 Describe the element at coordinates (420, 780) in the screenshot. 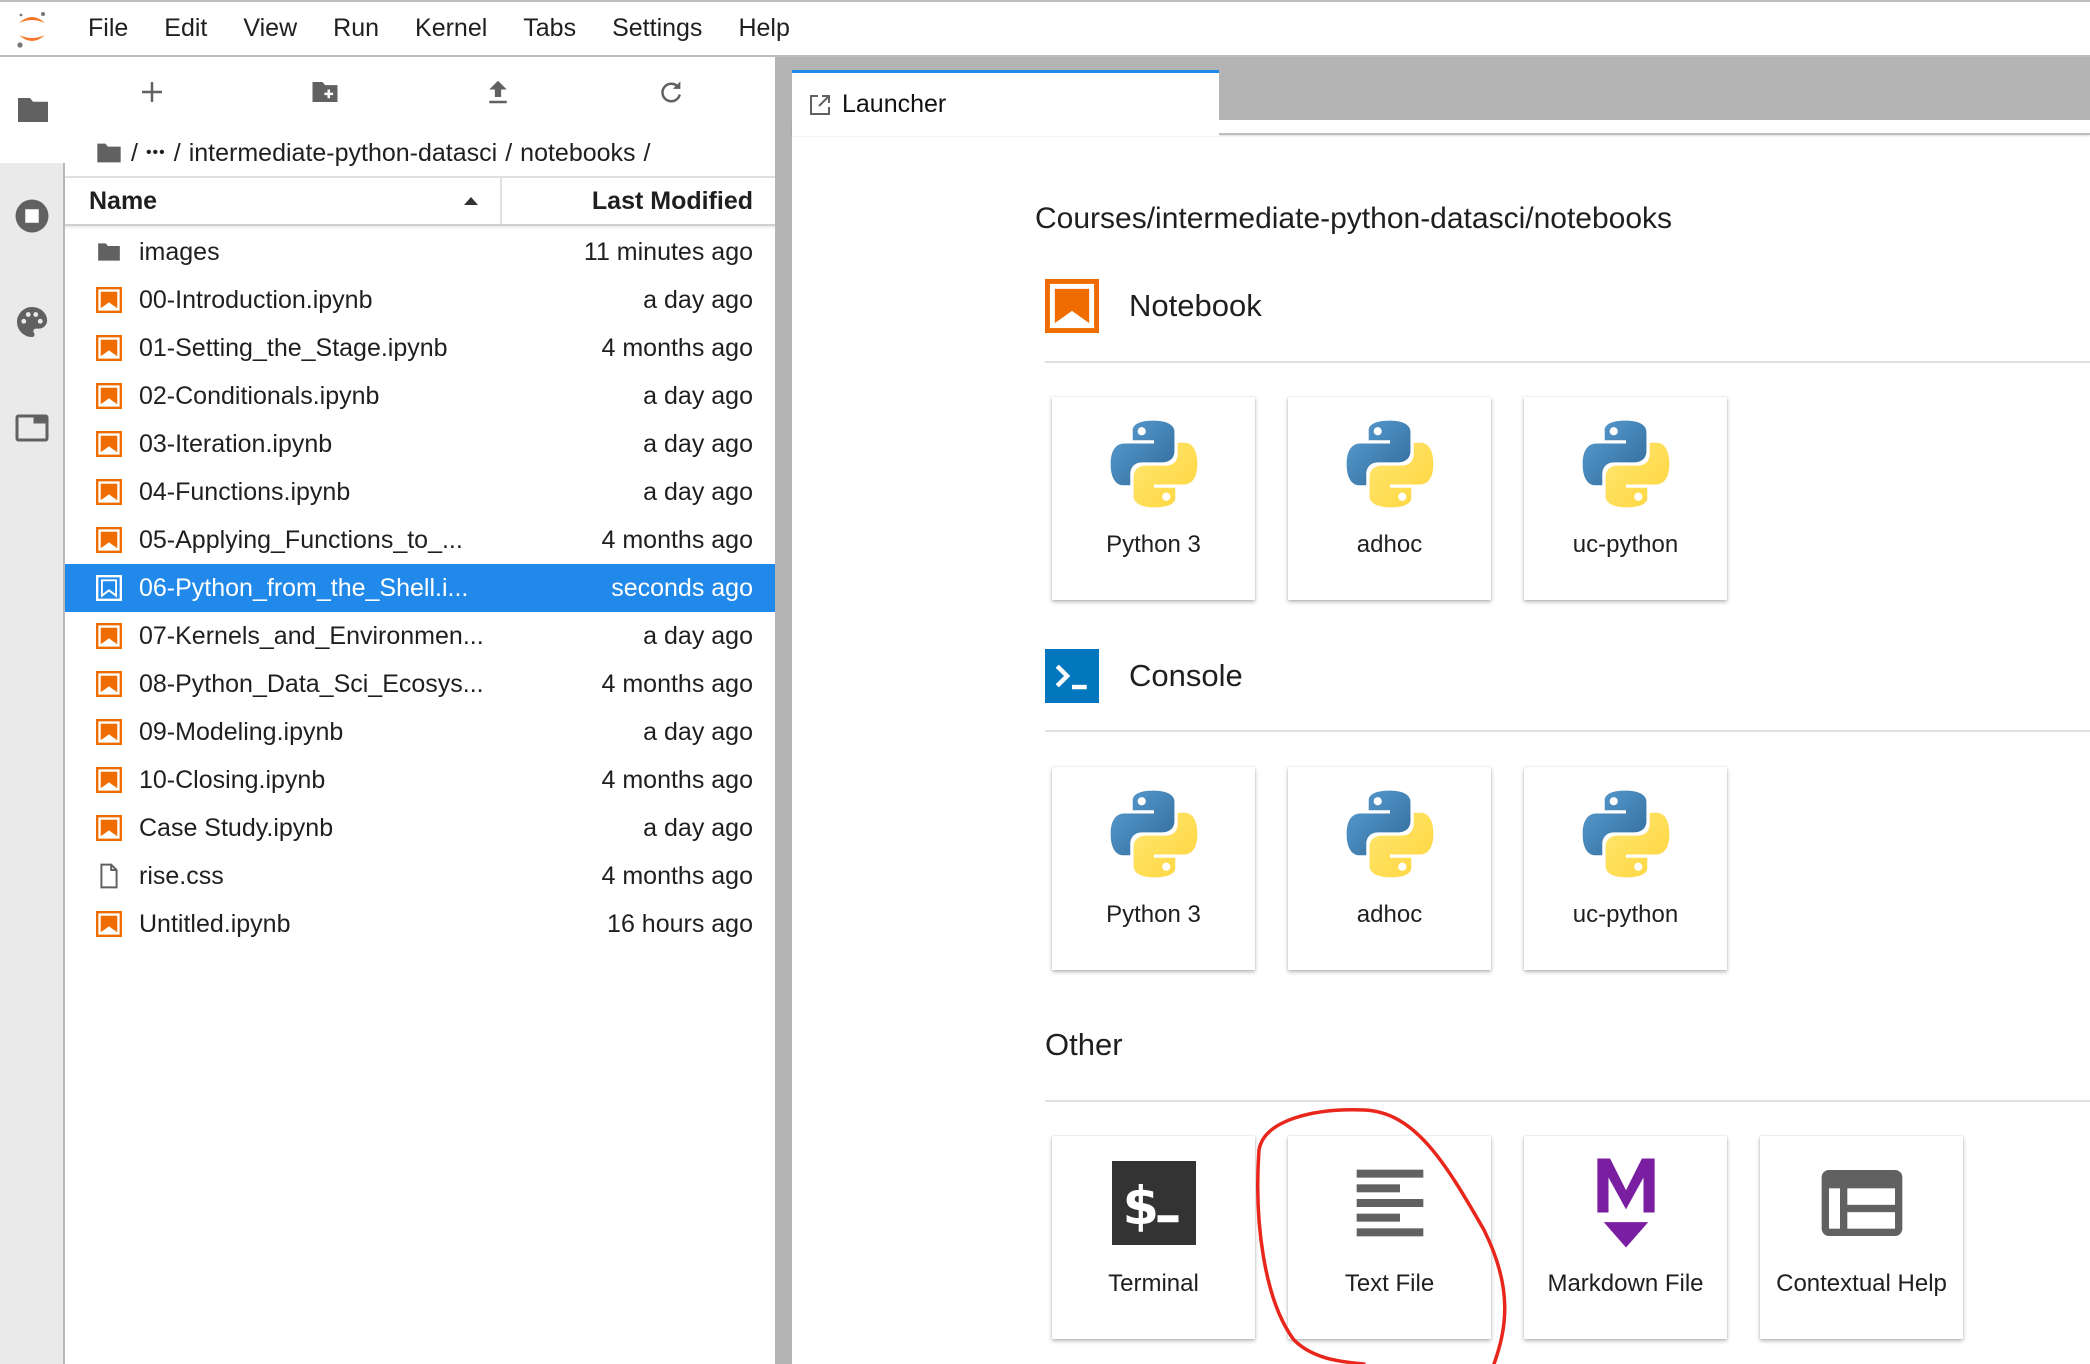

I see `file-row: 10-Closing.ipynb 4 months ago` at that location.